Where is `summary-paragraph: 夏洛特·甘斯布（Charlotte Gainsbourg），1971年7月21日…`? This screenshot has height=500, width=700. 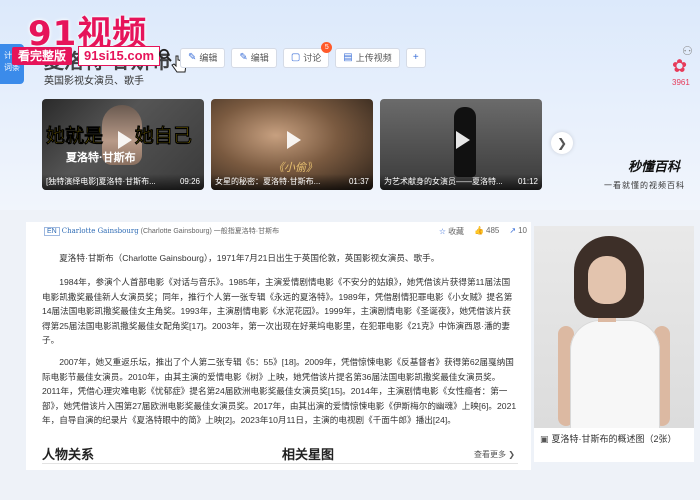
summary-paragraph: 夏洛特·甘斯布（Charlotte Gainsbourg），1971年7月21日… is located at coordinates (249, 258).